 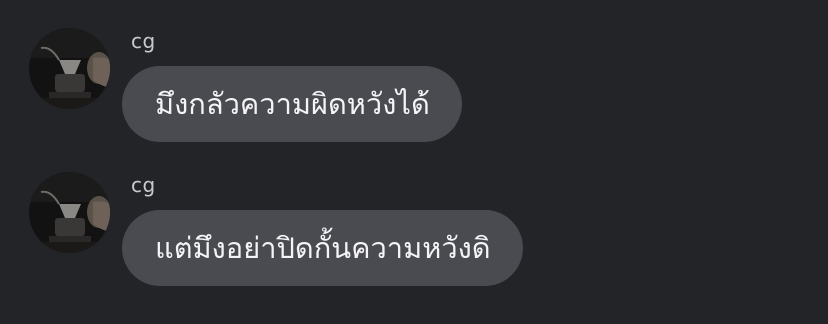 What do you see at coordinates (322, 248) in the screenshot?
I see `message-bubble: แต่มึงอย่าปิดกั้นความหวังดิ` at bounding box center [322, 248].